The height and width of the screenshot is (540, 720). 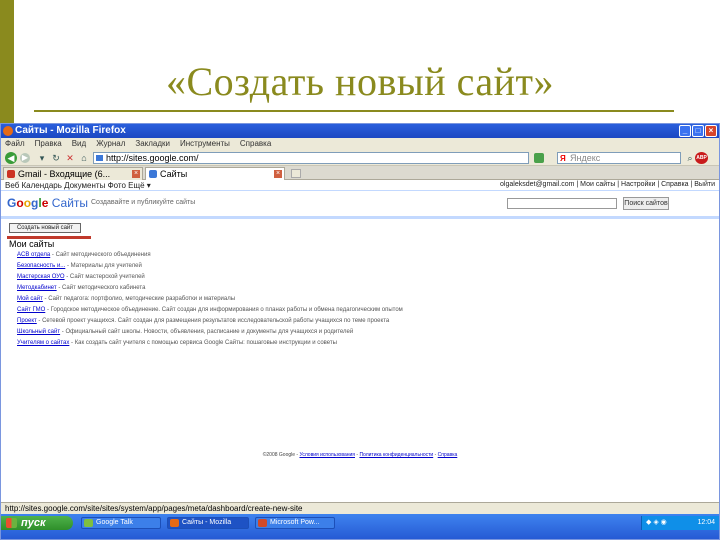 I want to click on dropdown-icon: ▾, so click(x=42, y=158).